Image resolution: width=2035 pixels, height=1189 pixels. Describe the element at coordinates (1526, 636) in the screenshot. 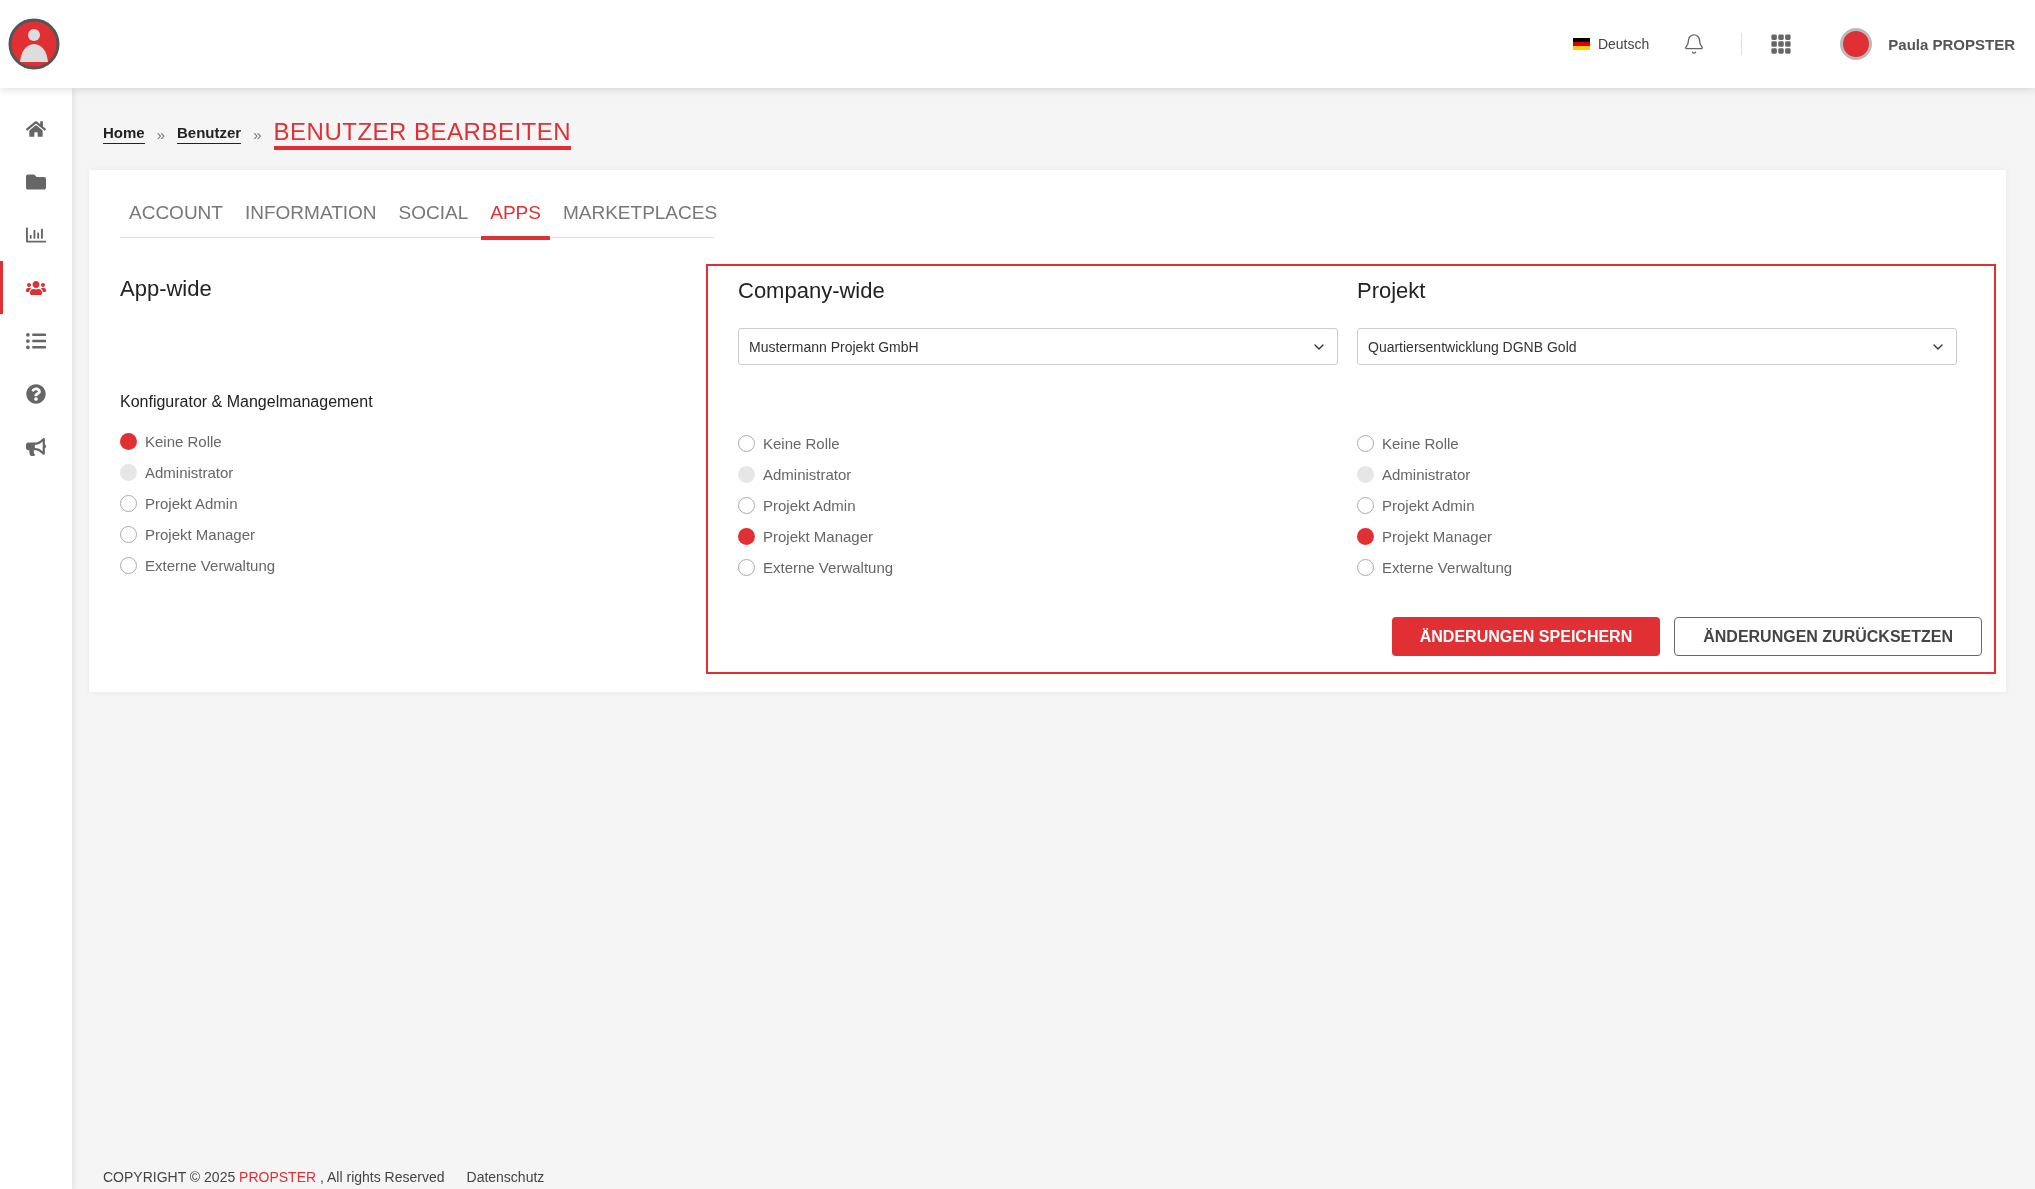

I see `save-button: ÄNDERUNGEN SPEICHERN` at that location.